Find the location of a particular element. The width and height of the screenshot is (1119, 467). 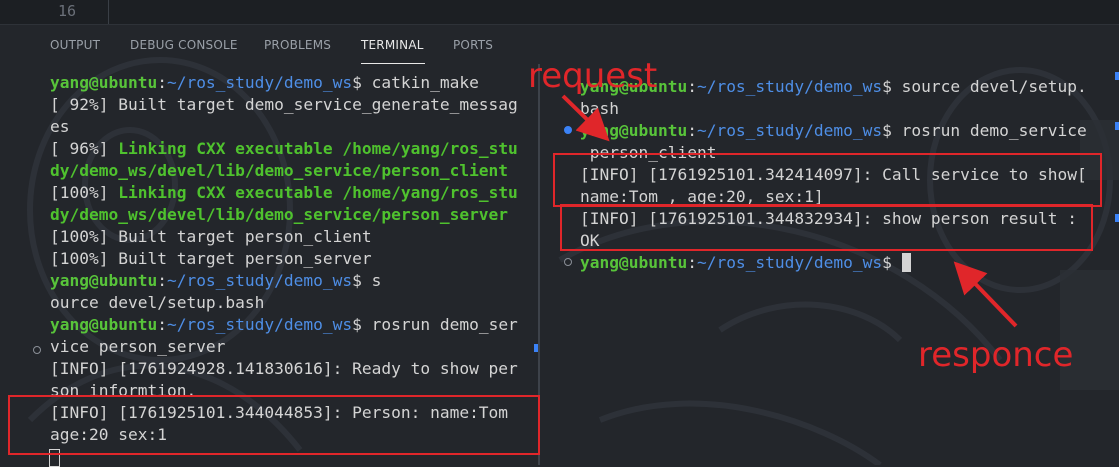

gutter-divider is located at coordinates (108, 12).